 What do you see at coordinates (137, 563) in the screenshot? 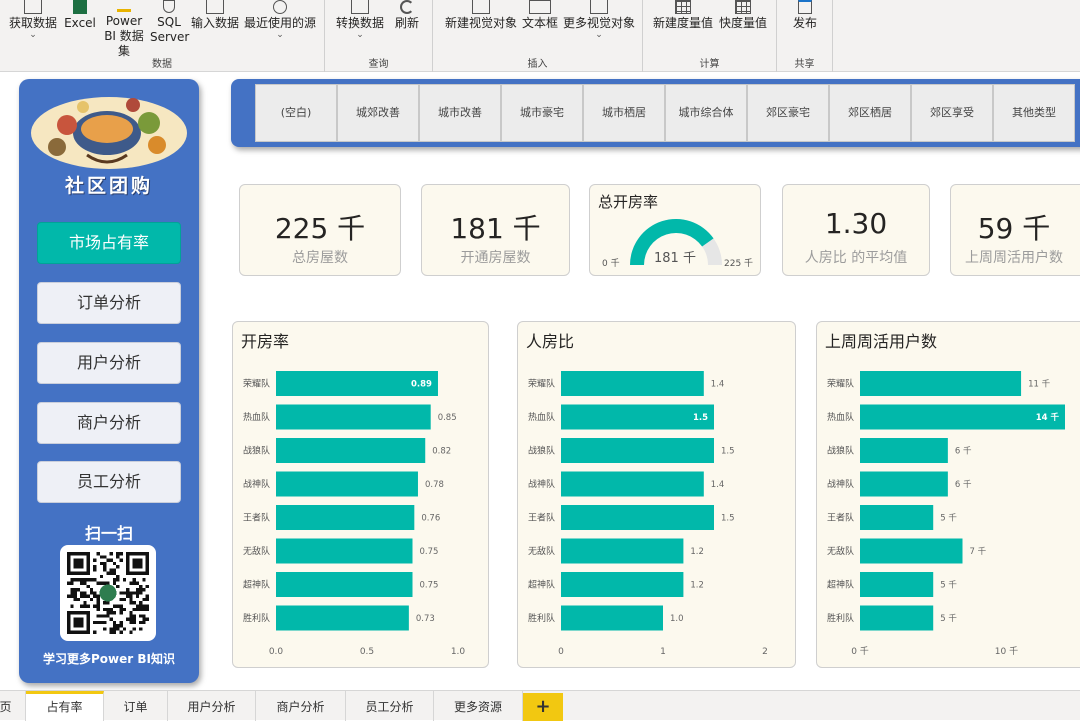
I see `qr-finder` at bounding box center [137, 563].